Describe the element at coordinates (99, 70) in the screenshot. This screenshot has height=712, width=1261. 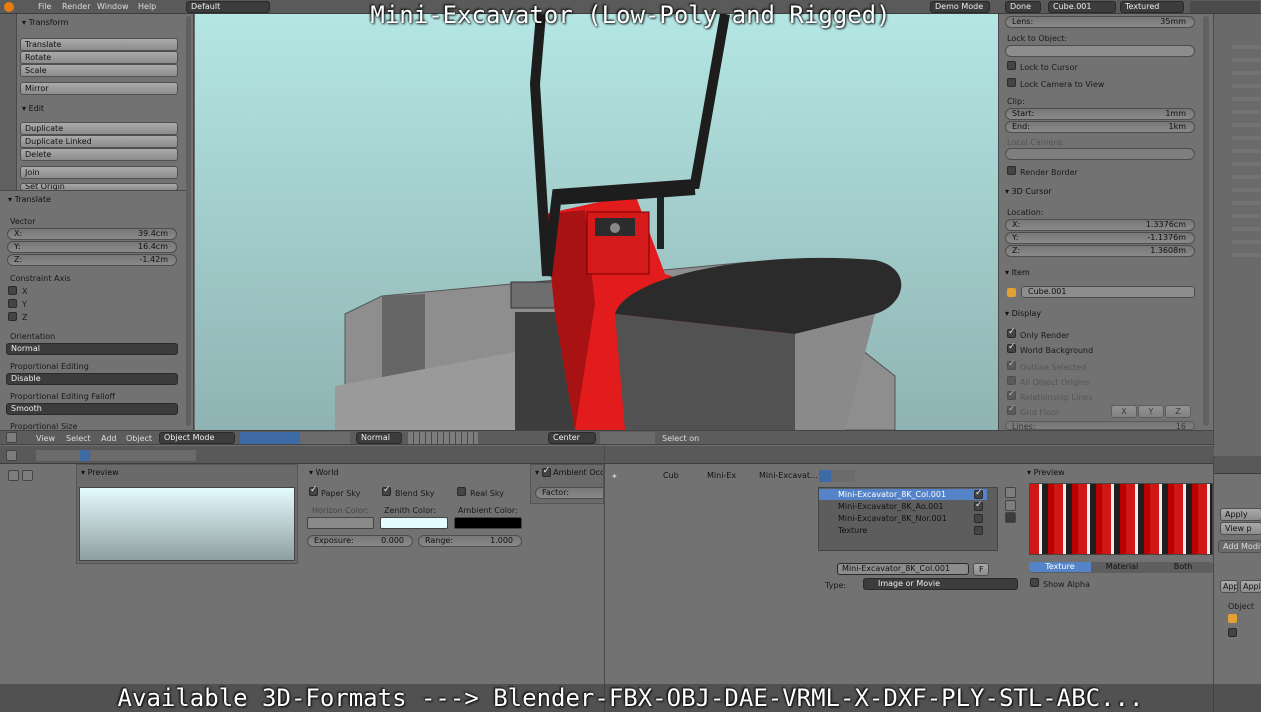
I see `scale-button: Scale` at that location.